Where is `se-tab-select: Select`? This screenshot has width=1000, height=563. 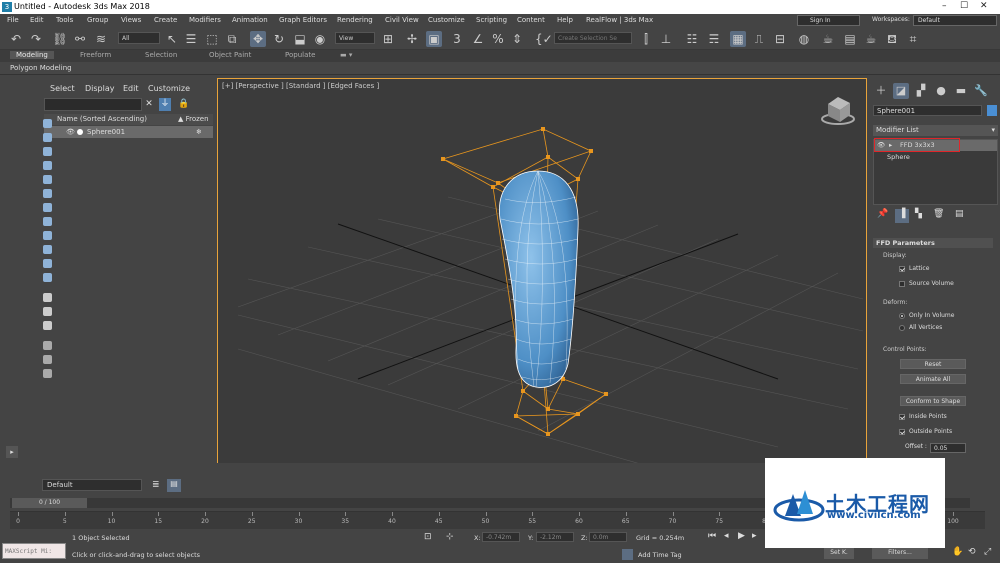 se-tab-select: Select is located at coordinates (62, 88).